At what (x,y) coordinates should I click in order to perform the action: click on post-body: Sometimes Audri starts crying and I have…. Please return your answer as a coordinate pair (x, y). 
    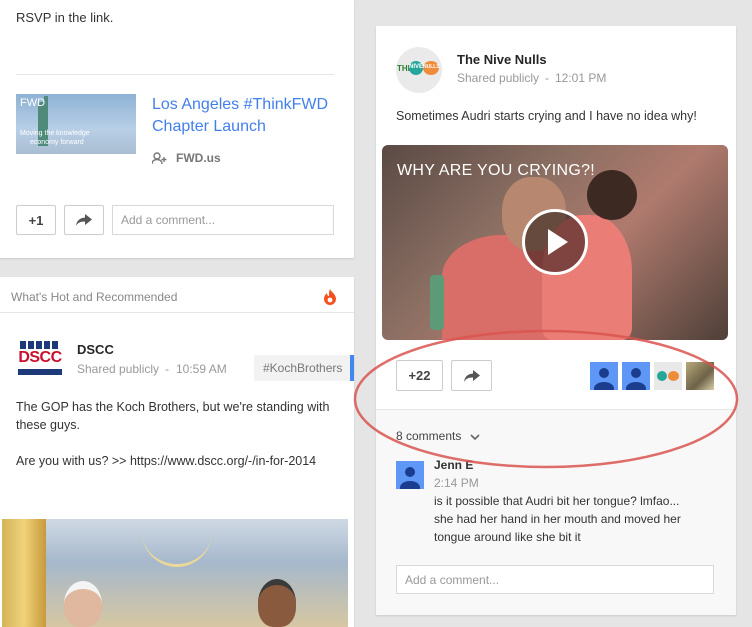
    Looking at the image, I should click on (546, 116).